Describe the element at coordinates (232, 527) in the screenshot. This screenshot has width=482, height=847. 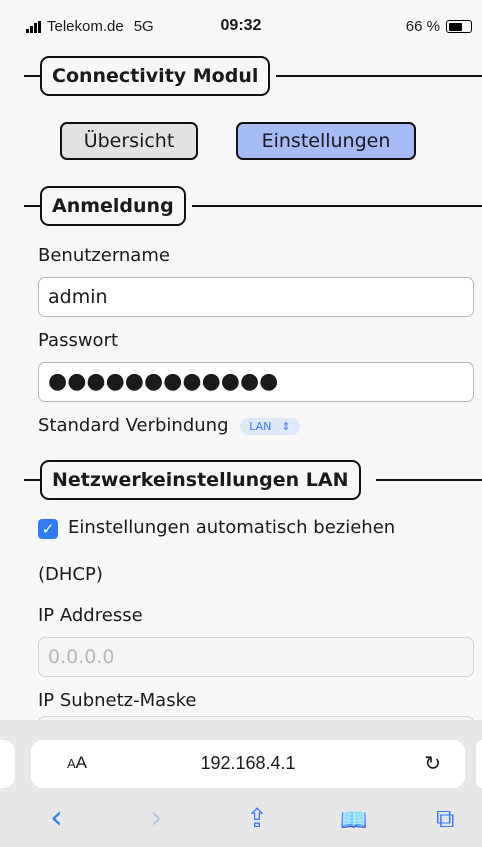
I see `dhcp-label: Einstellungen automatisch beziehen` at that location.